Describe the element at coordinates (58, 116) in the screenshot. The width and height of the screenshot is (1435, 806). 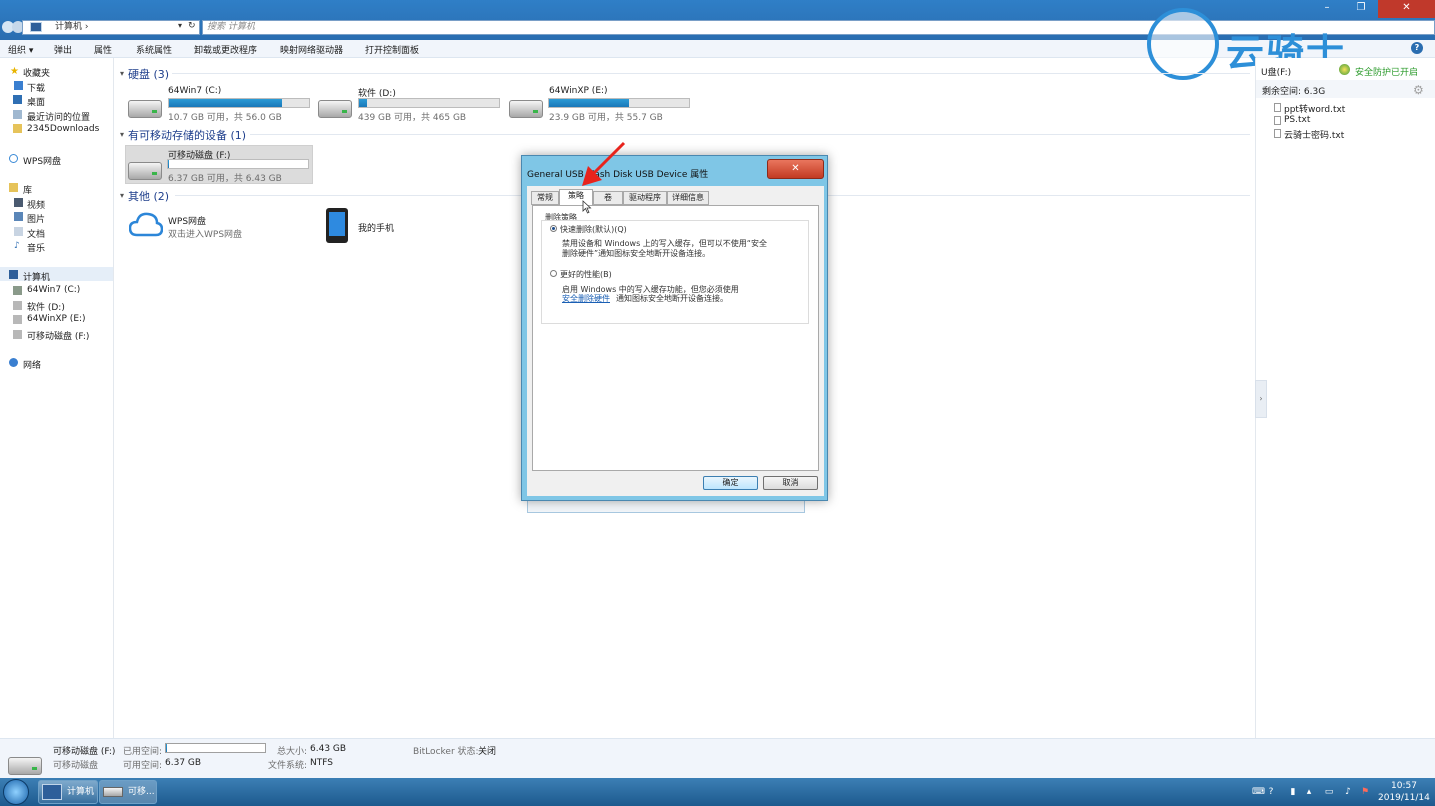
I see `sidebar-item-recent: 最近访问的位置` at that location.